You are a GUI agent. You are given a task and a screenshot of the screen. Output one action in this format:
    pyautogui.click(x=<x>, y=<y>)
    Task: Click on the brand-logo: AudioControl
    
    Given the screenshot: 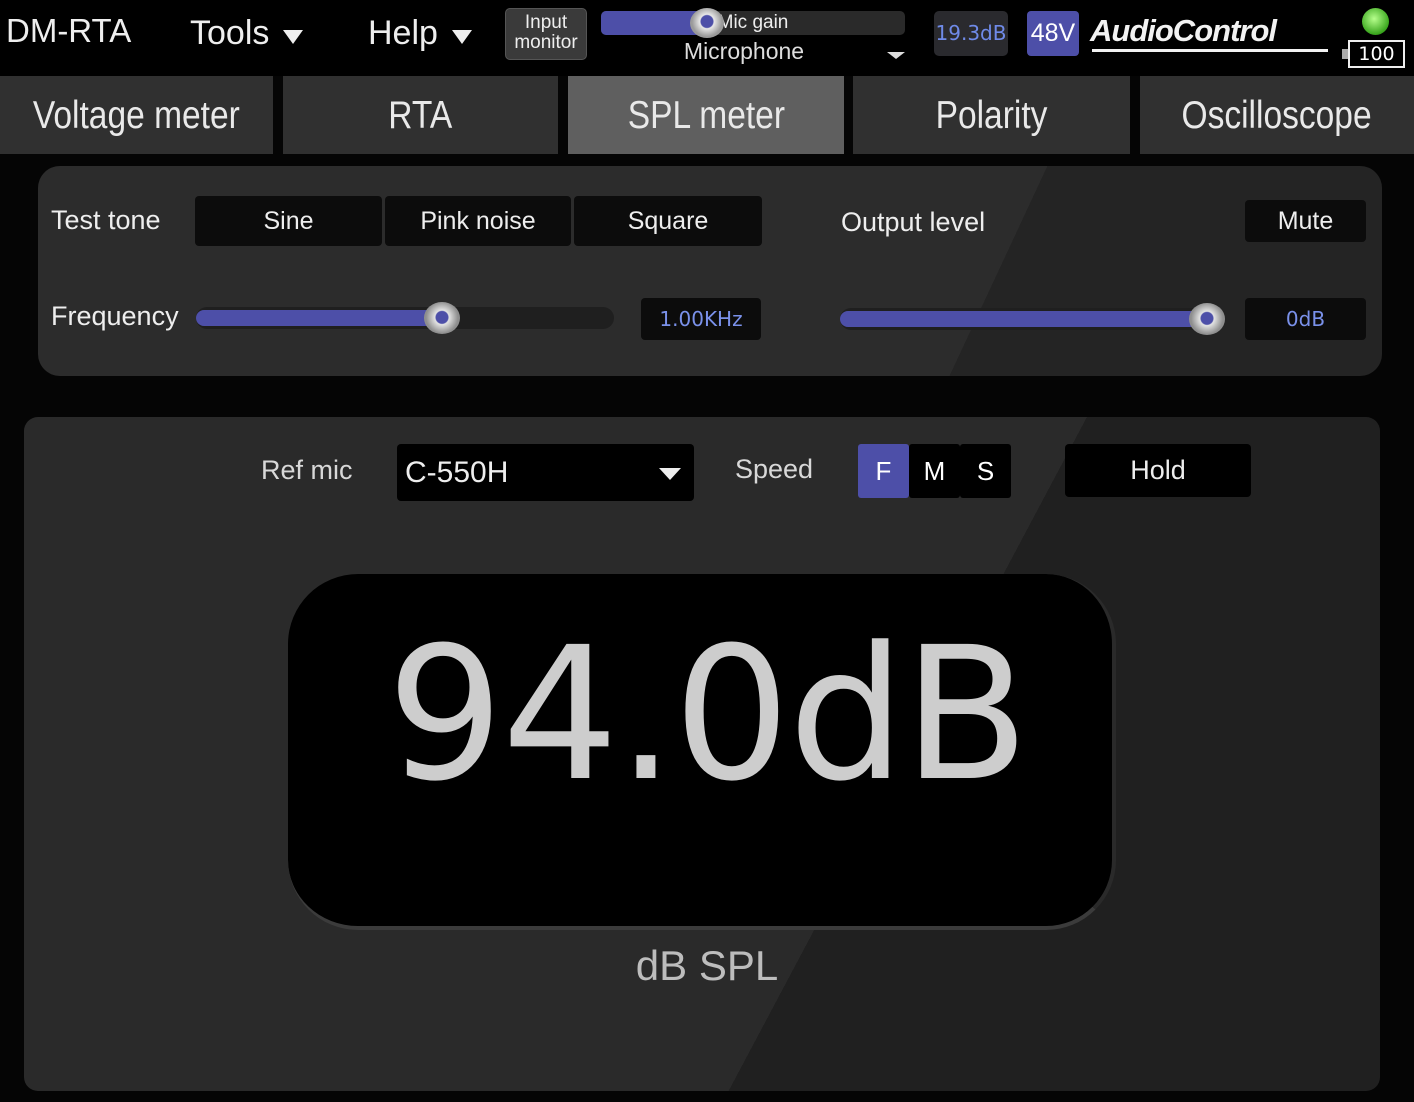 What is the action you would take?
    pyautogui.click(x=1210, y=33)
    